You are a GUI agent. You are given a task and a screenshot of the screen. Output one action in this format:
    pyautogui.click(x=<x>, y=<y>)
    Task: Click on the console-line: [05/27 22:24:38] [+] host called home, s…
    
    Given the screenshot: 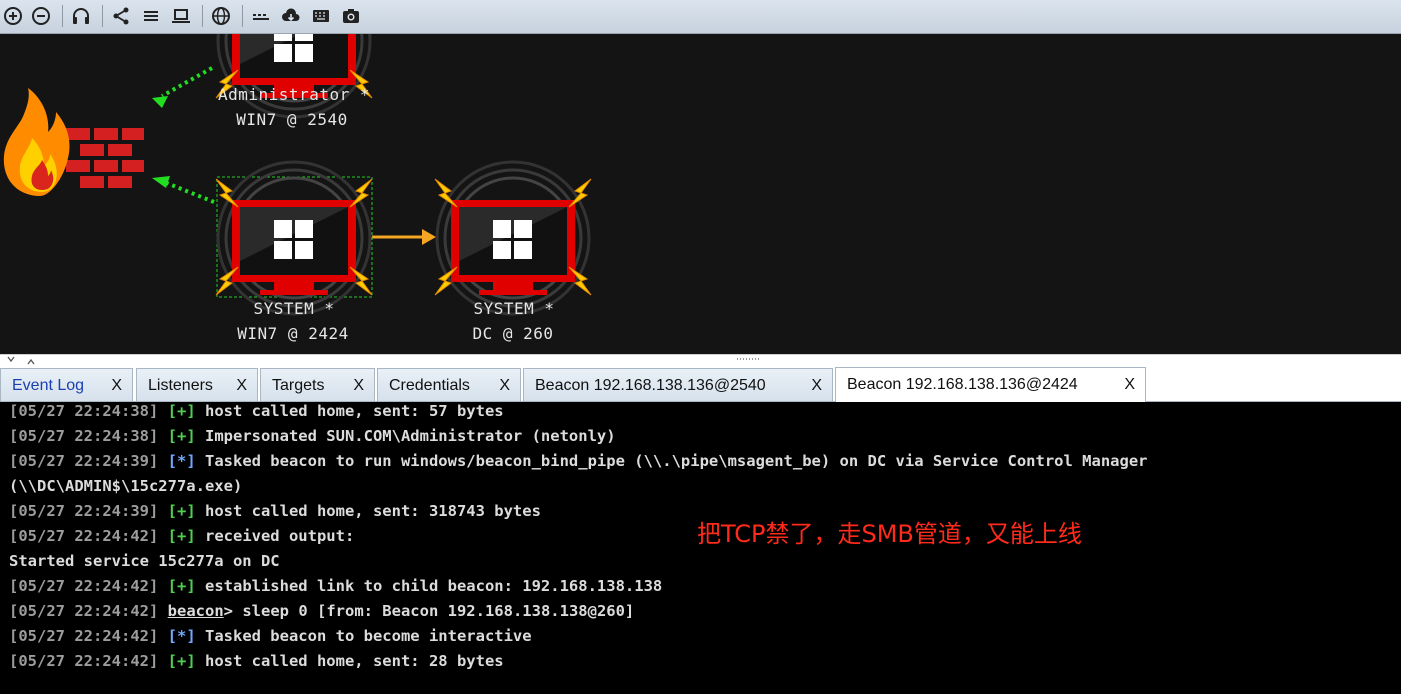 What is the action you would take?
    pyautogui.click(x=256, y=411)
    